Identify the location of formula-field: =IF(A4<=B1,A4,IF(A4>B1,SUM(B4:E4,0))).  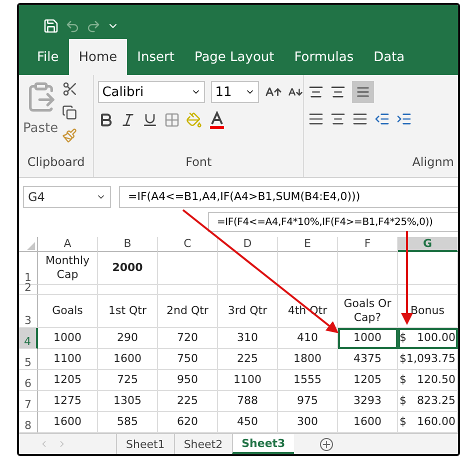
(288, 197).